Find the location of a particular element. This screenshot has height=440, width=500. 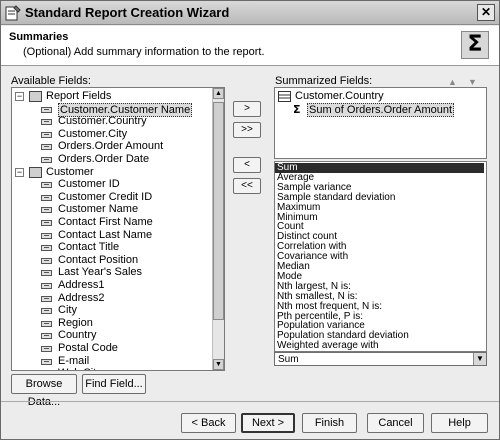

move-down-icon: ▼ is located at coordinates (472, 82).